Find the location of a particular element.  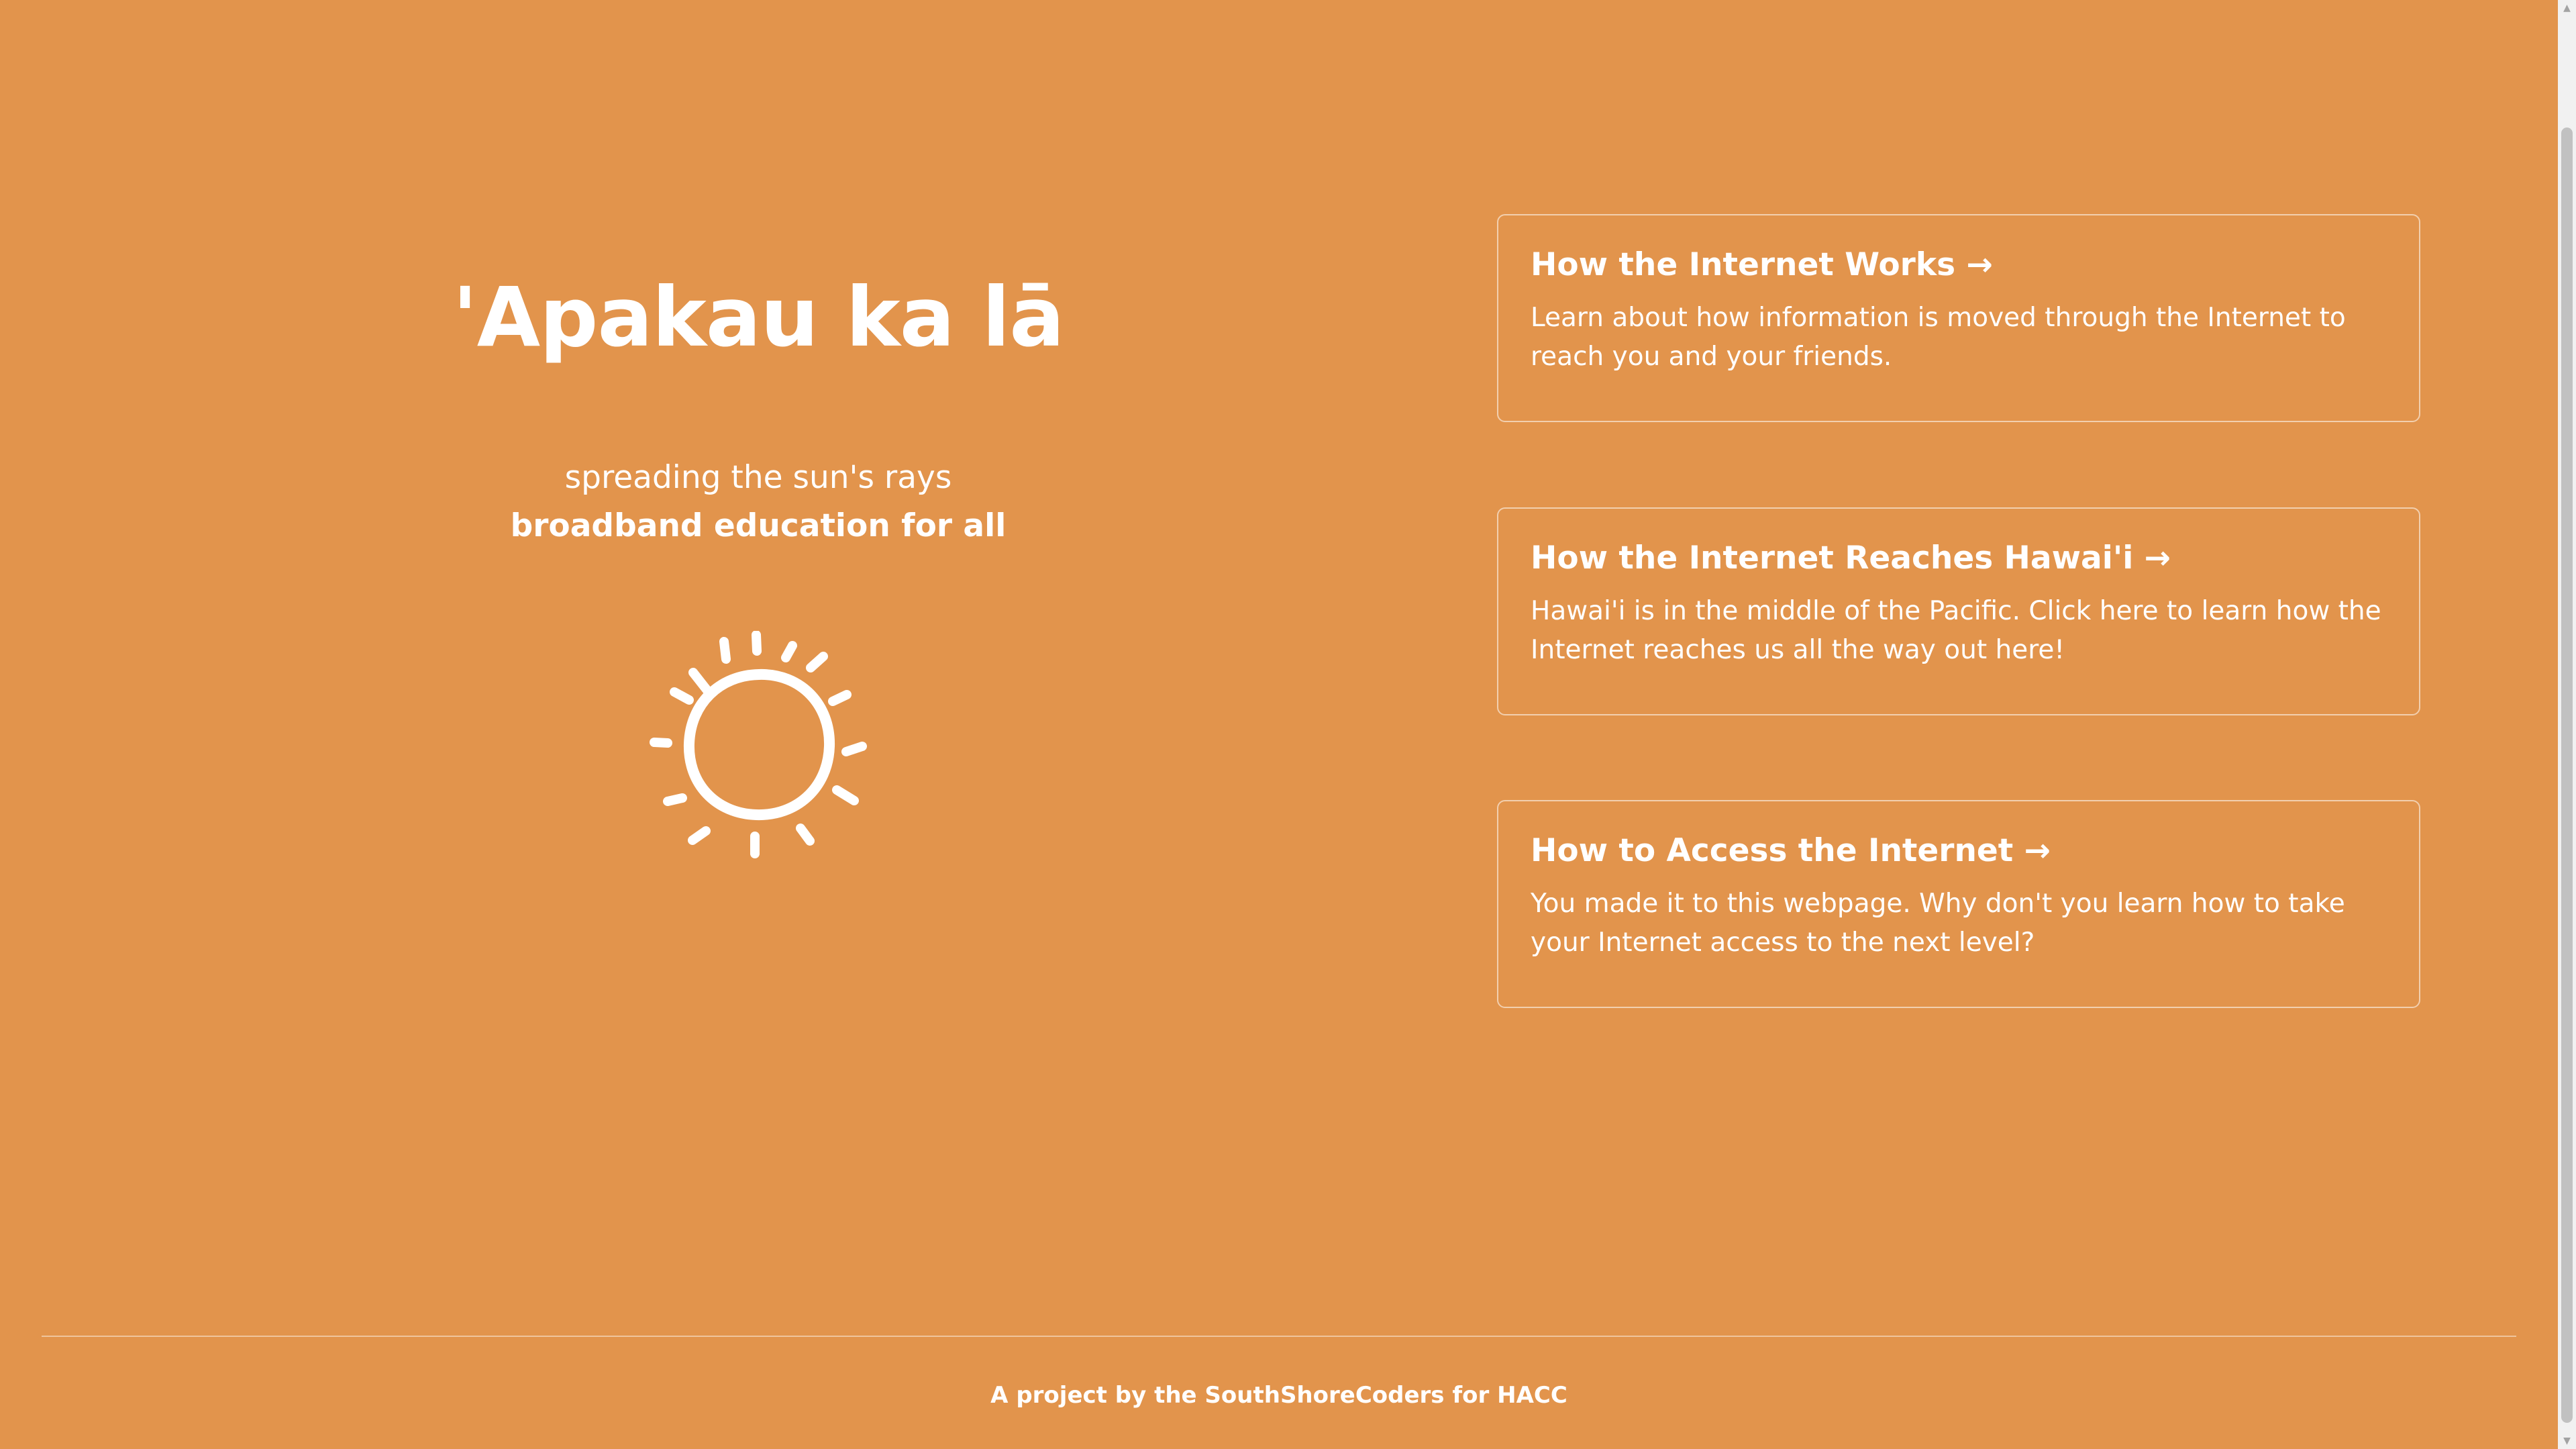

scroll-up-icon: ▲ is located at coordinates (2567, 8).